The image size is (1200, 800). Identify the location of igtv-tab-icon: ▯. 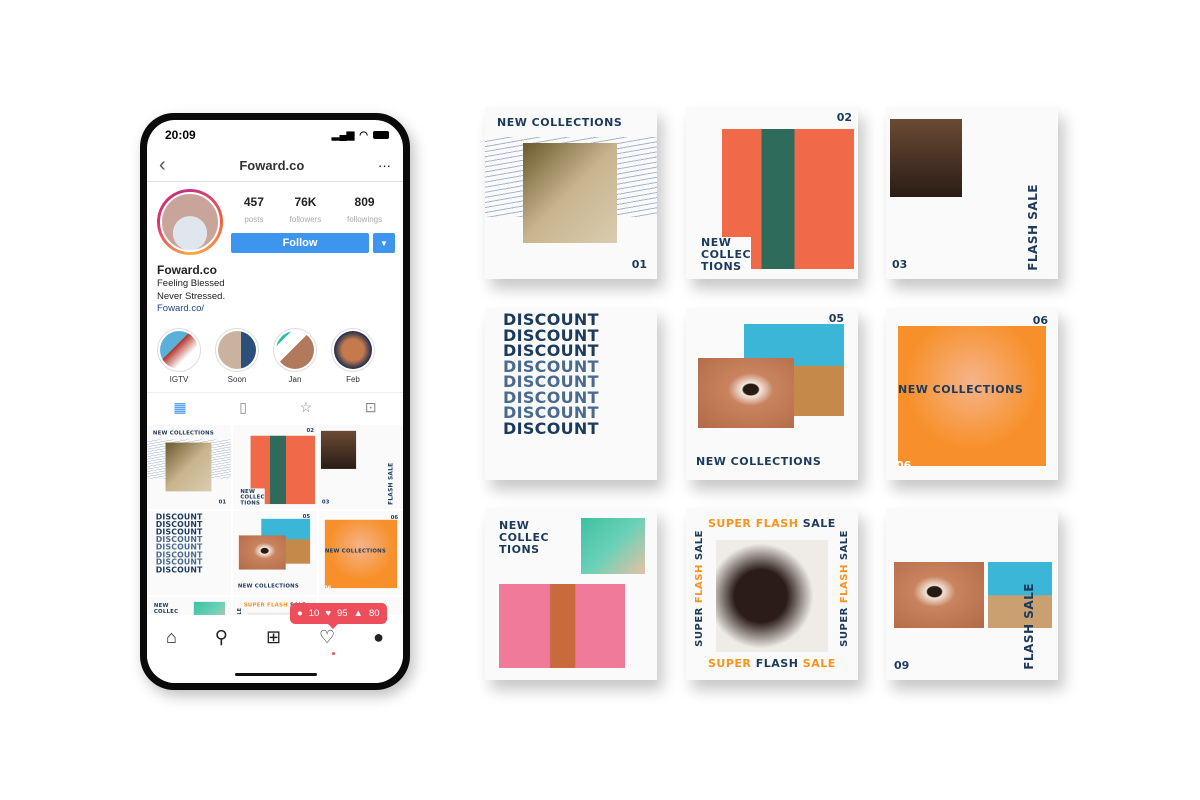
(243, 407).